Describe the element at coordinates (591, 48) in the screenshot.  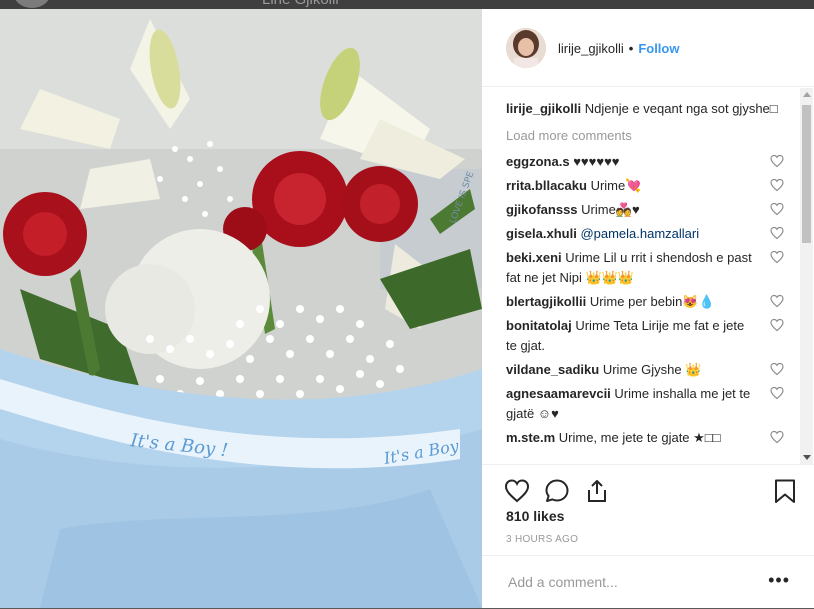
I see `username-link: lirije_gjikolli` at that location.